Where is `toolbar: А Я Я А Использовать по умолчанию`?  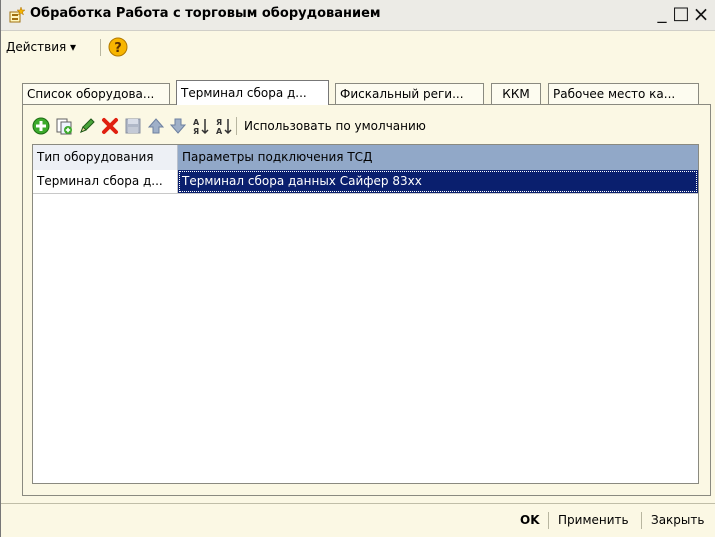 toolbar: А Я Я А Использовать по умолчанию is located at coordinates (367, 126).